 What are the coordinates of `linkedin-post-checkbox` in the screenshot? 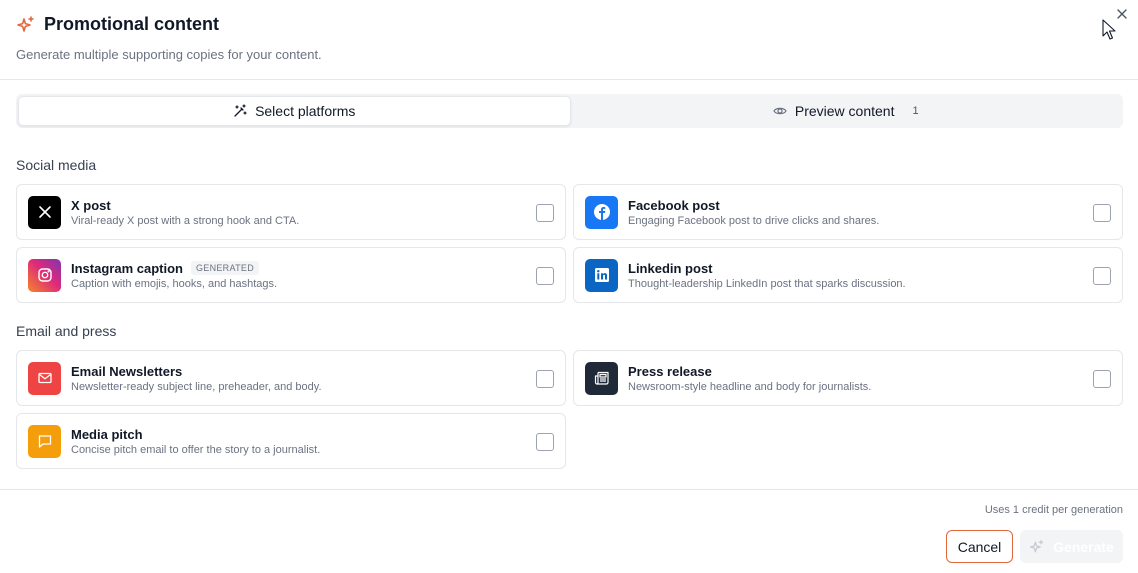 It's located at (1102, 276).